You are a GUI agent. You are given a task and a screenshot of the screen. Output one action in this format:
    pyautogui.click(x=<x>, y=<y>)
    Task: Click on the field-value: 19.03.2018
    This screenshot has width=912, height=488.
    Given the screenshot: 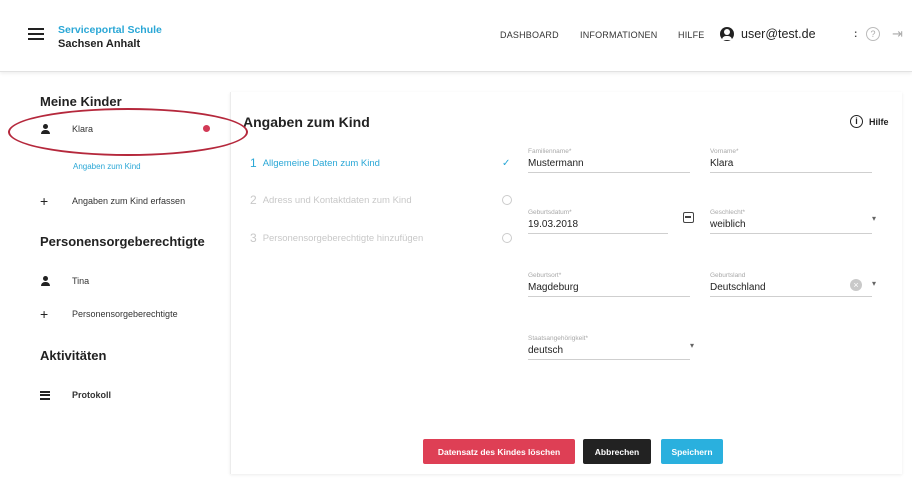 What is the action you would take?
    pyautogui.click(x=553, y=224)
    